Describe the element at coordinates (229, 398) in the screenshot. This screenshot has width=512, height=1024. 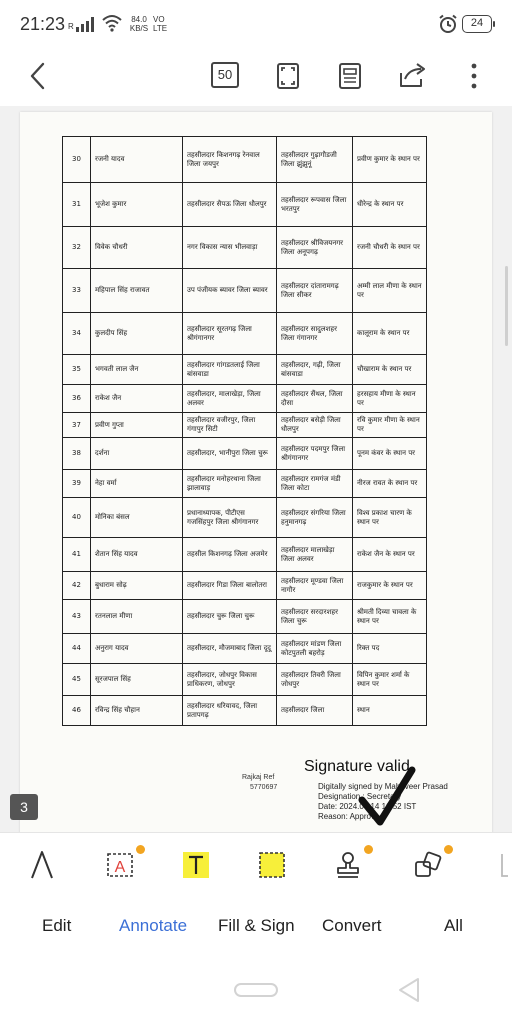
I see `current-posting-cell: तहसीलदार, मालाखेड़ा, जिला अलवर` at that location.